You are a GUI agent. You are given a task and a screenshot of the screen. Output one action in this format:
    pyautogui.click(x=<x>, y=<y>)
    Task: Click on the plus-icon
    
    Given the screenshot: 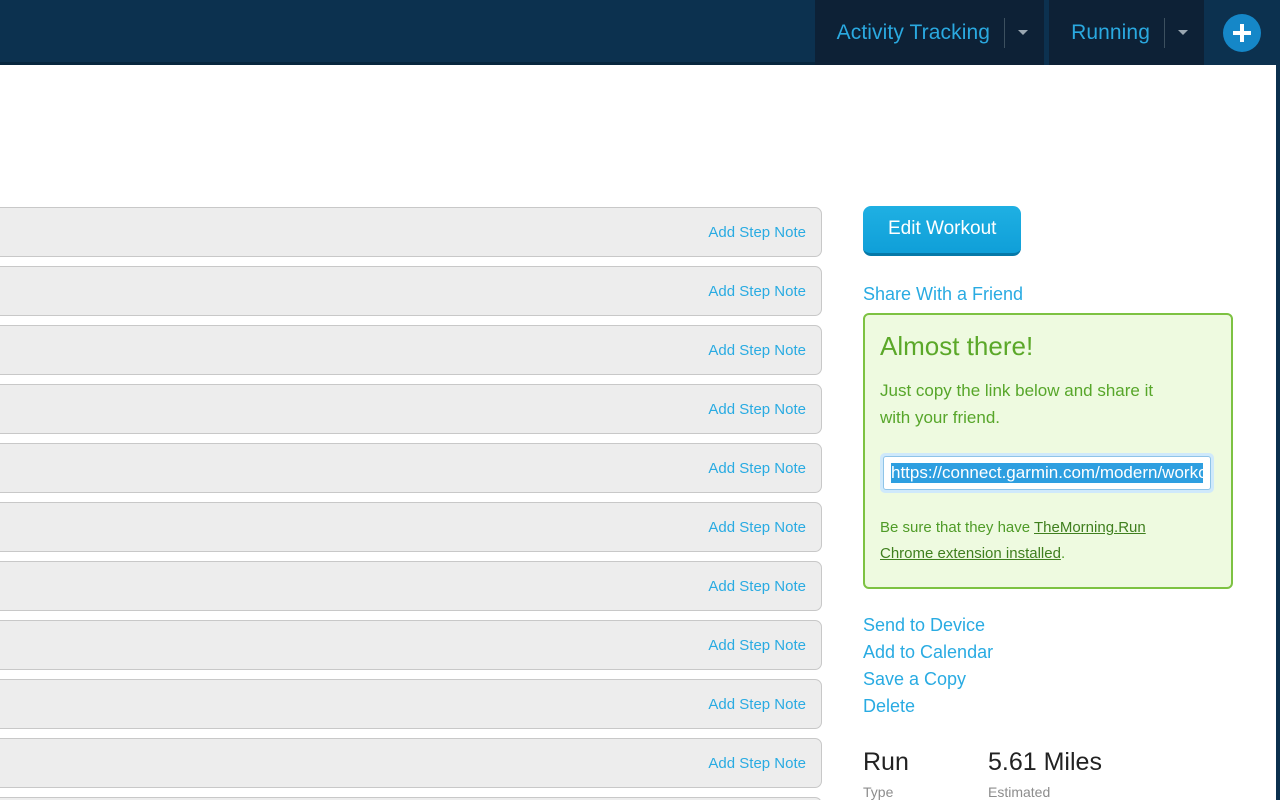 What is the action you would take?
    pyautogui.click(x=1242, y=33)
    